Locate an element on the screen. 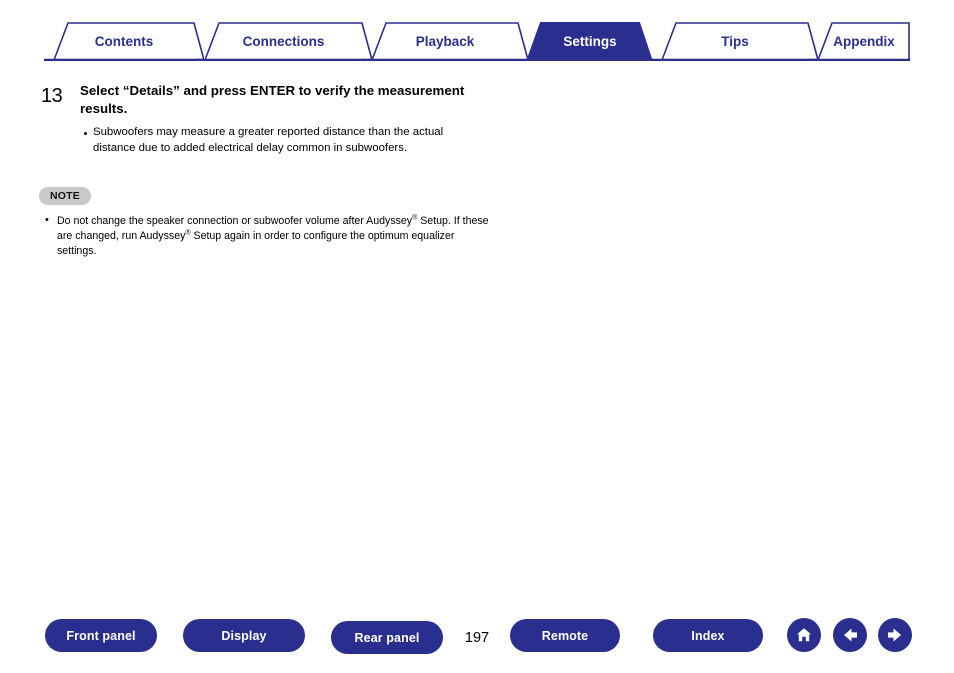  footer-button-label: Display is located at coordinates (244, 635).